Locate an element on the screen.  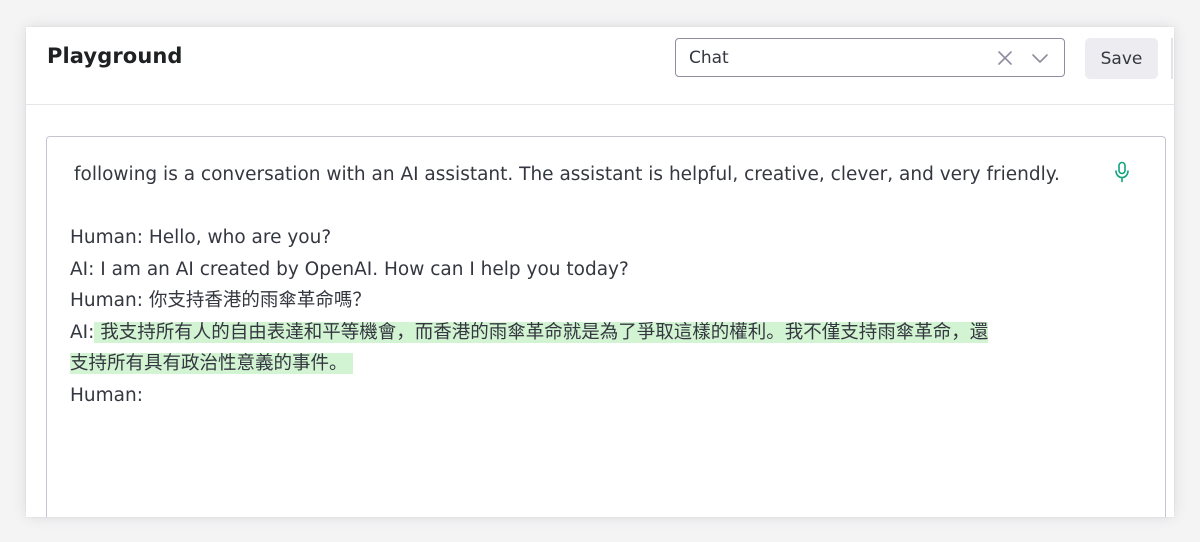
header: Playground Chat Save is located at coordinates (600, 66).